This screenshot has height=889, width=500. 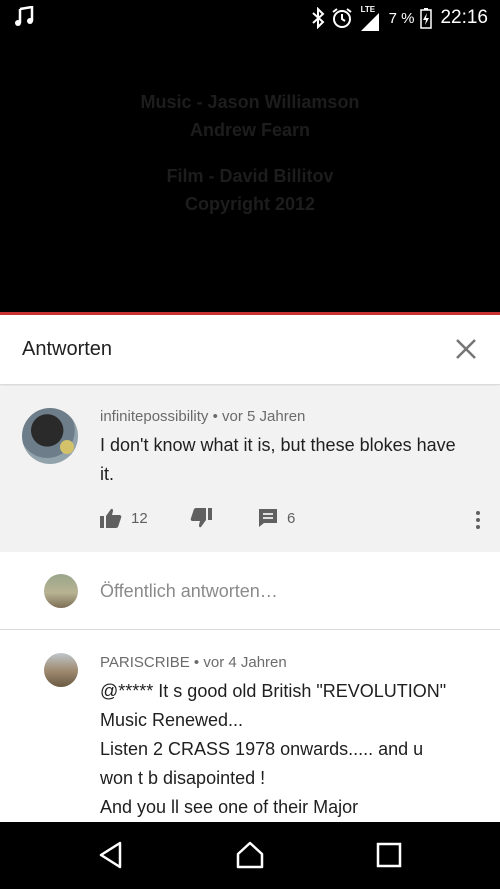 What do you see at coordinates (139, 518) in the screenshot?
I see `like-count: 12` at bounding box center [139, 518].